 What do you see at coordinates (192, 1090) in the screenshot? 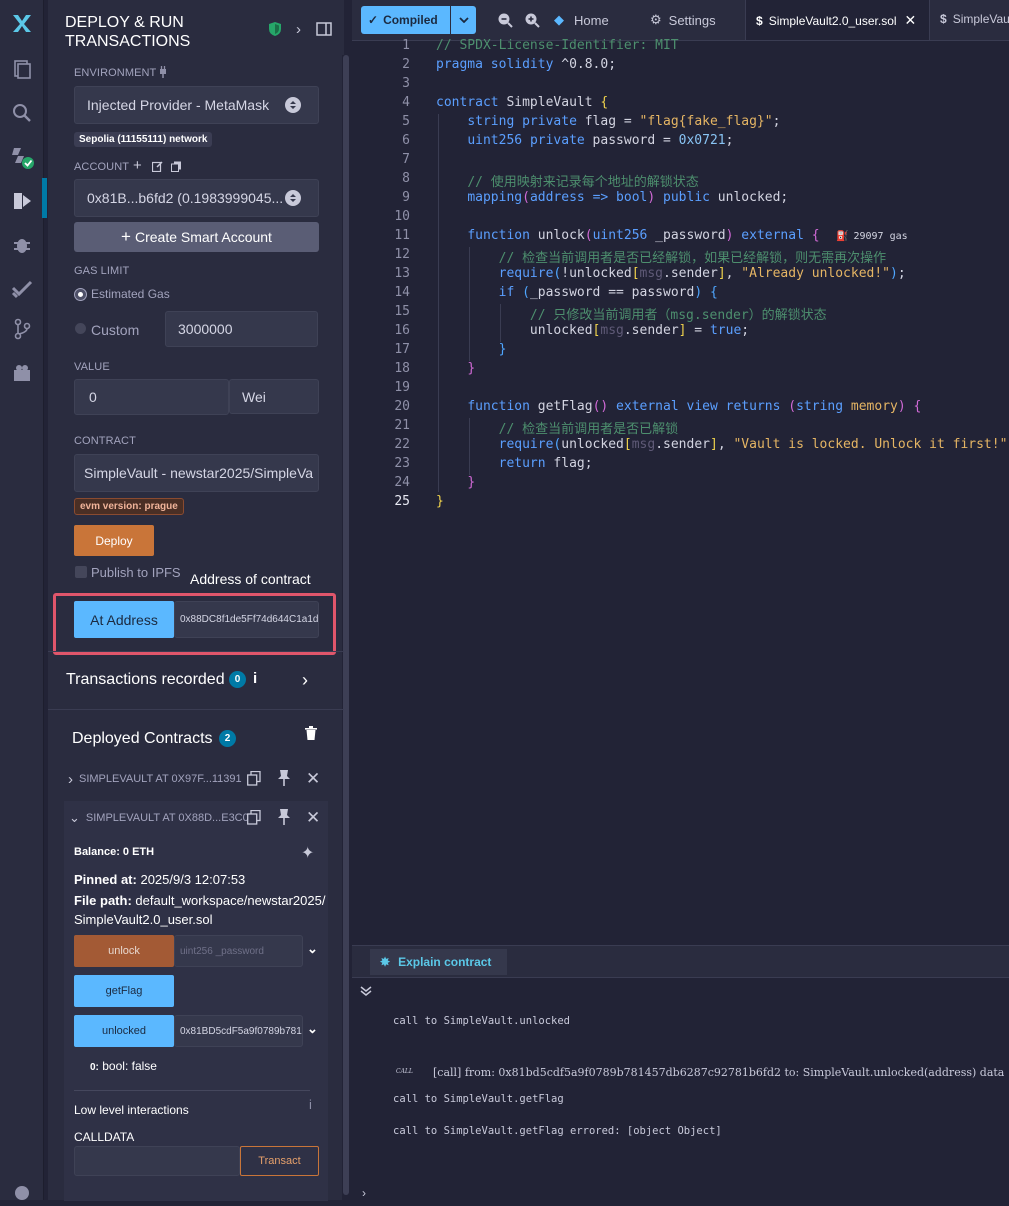
I see `divider` at bounding box center [192, 1090].